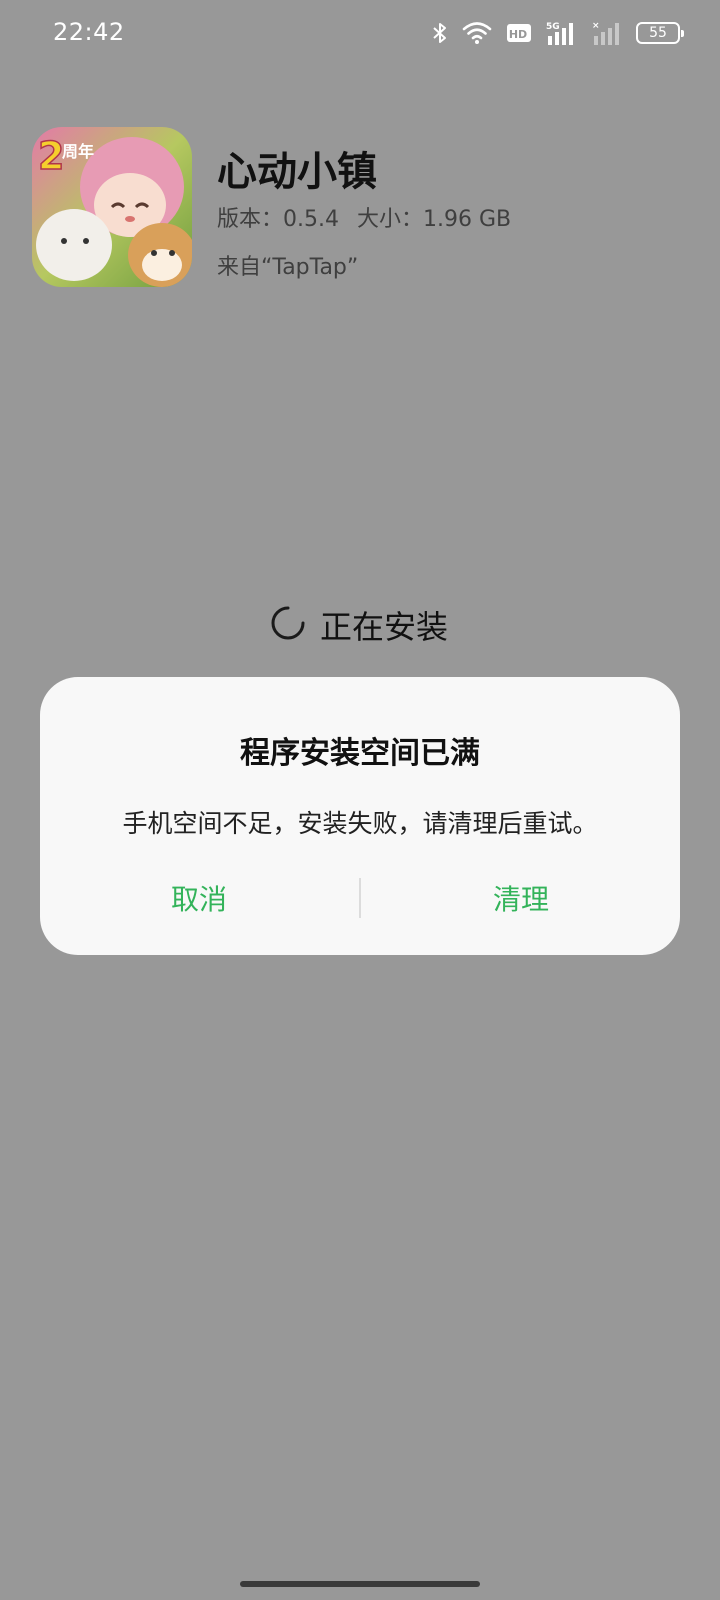 This screenshot has width=720, height=1600. I want to click on app-meta: 版本：0.5.4 大小：1.96 GB, so click(364, 217).